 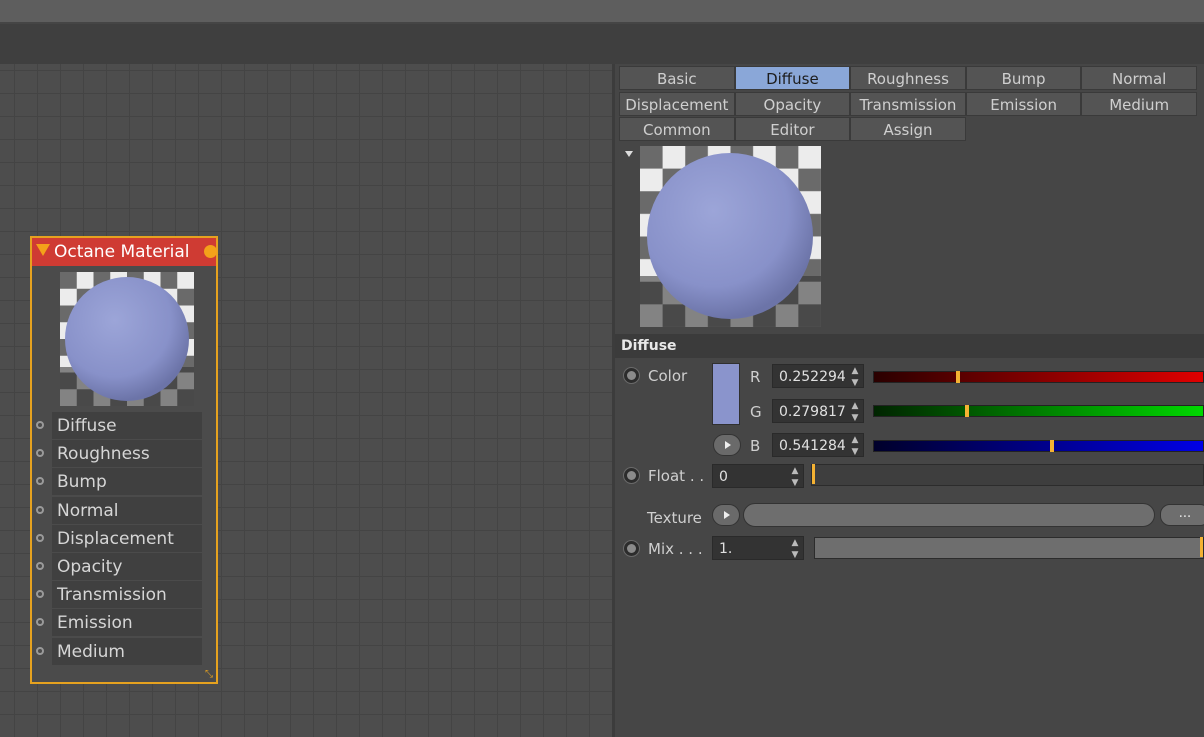 I want to click on float-animate-radio, so click(x=631, y=475).